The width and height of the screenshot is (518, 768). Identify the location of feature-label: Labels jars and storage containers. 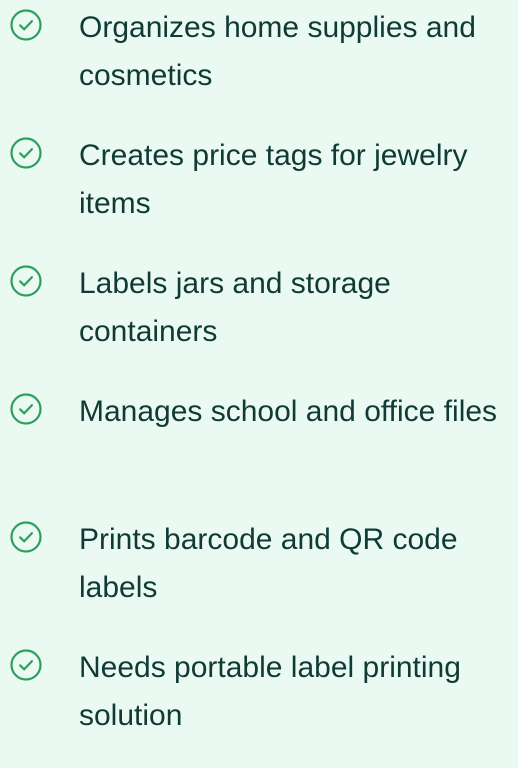
(235, 307).